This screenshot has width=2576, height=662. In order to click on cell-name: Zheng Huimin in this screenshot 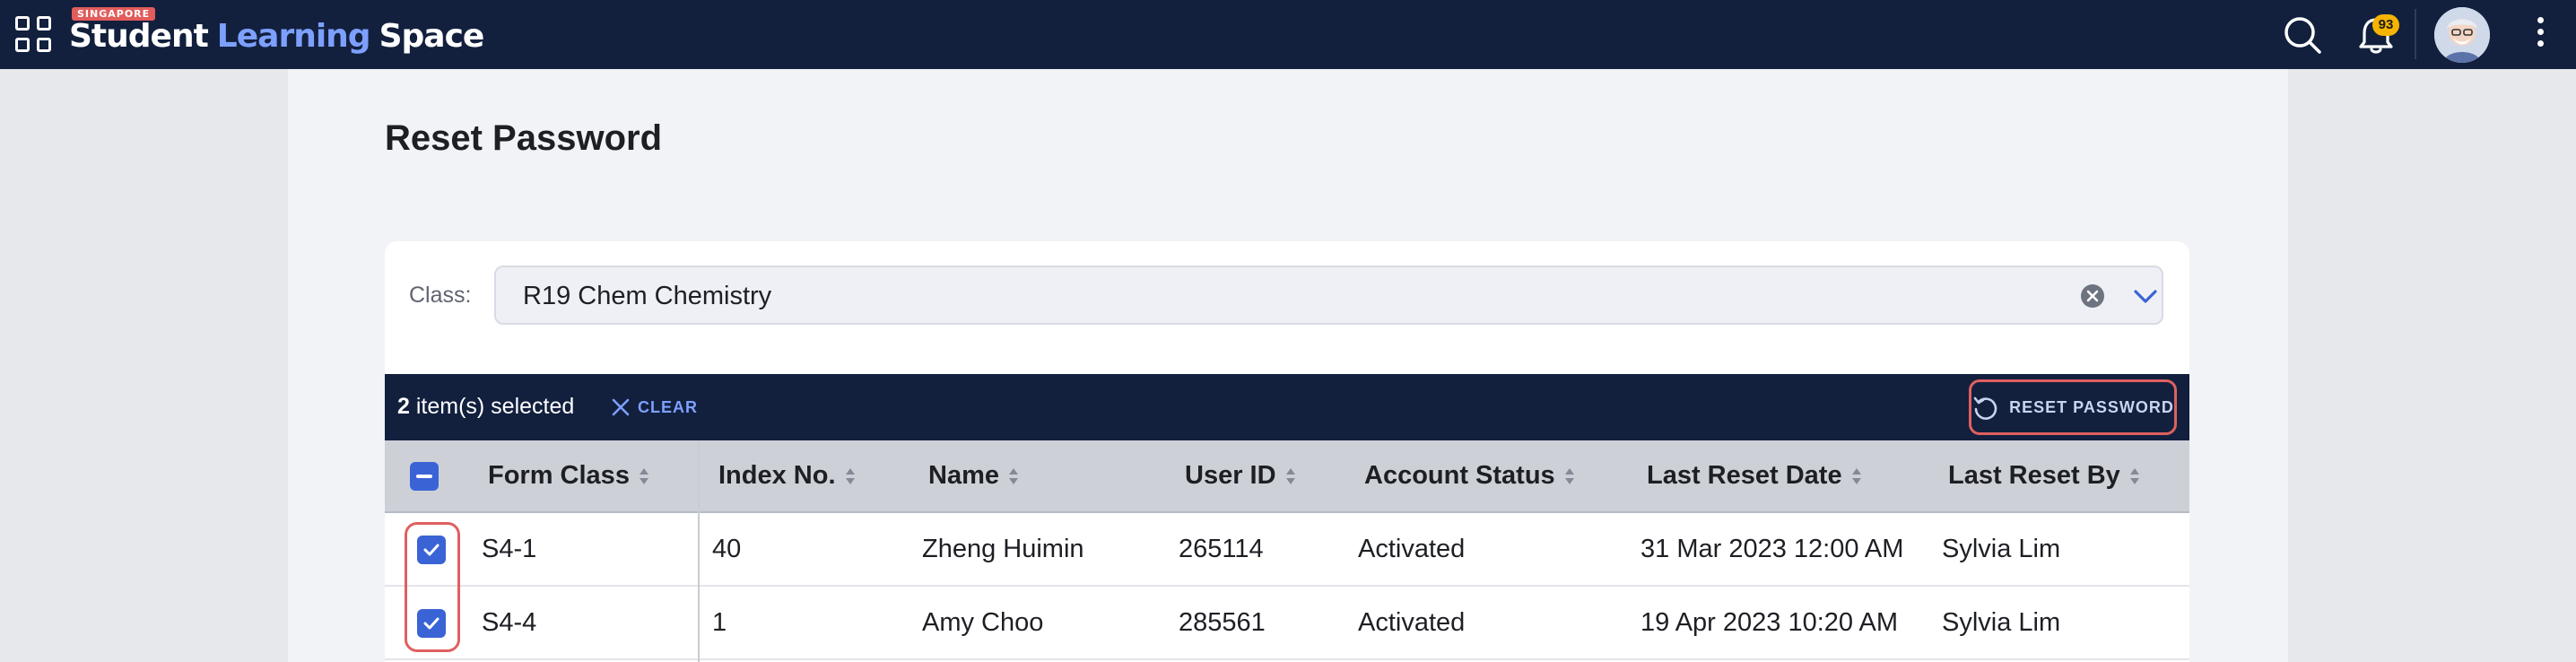, I will do `click(1003, 549)`.